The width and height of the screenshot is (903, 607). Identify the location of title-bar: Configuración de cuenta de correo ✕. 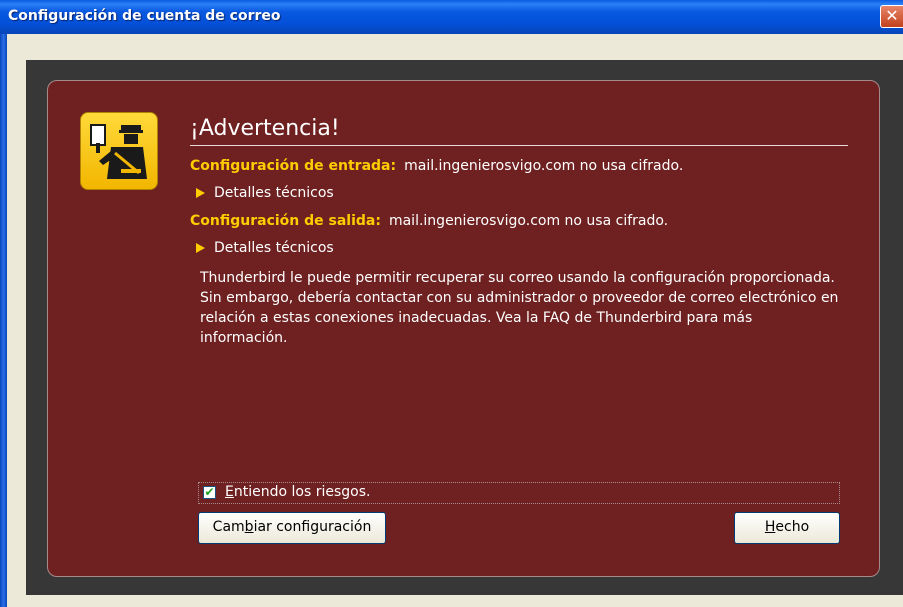
(451, 17).